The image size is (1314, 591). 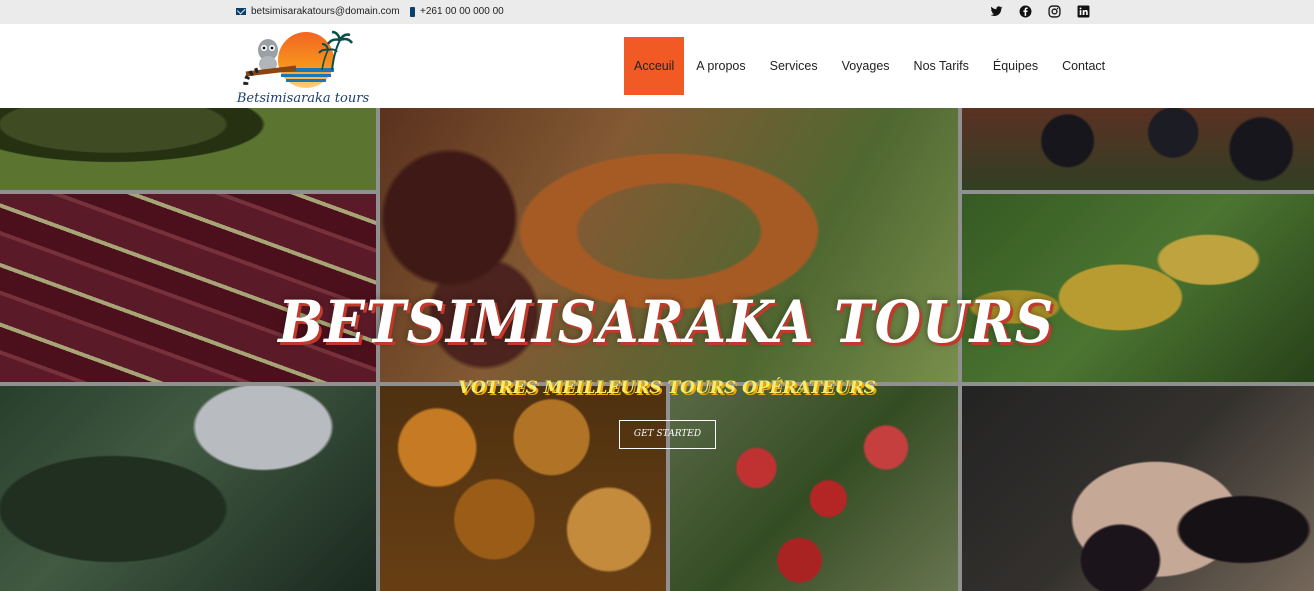 What do you see at coordinates (941, 66) in the screenshot?
I see `nav-nos-tarifs: Nos Tarifs` at bounding box center [941, 66].